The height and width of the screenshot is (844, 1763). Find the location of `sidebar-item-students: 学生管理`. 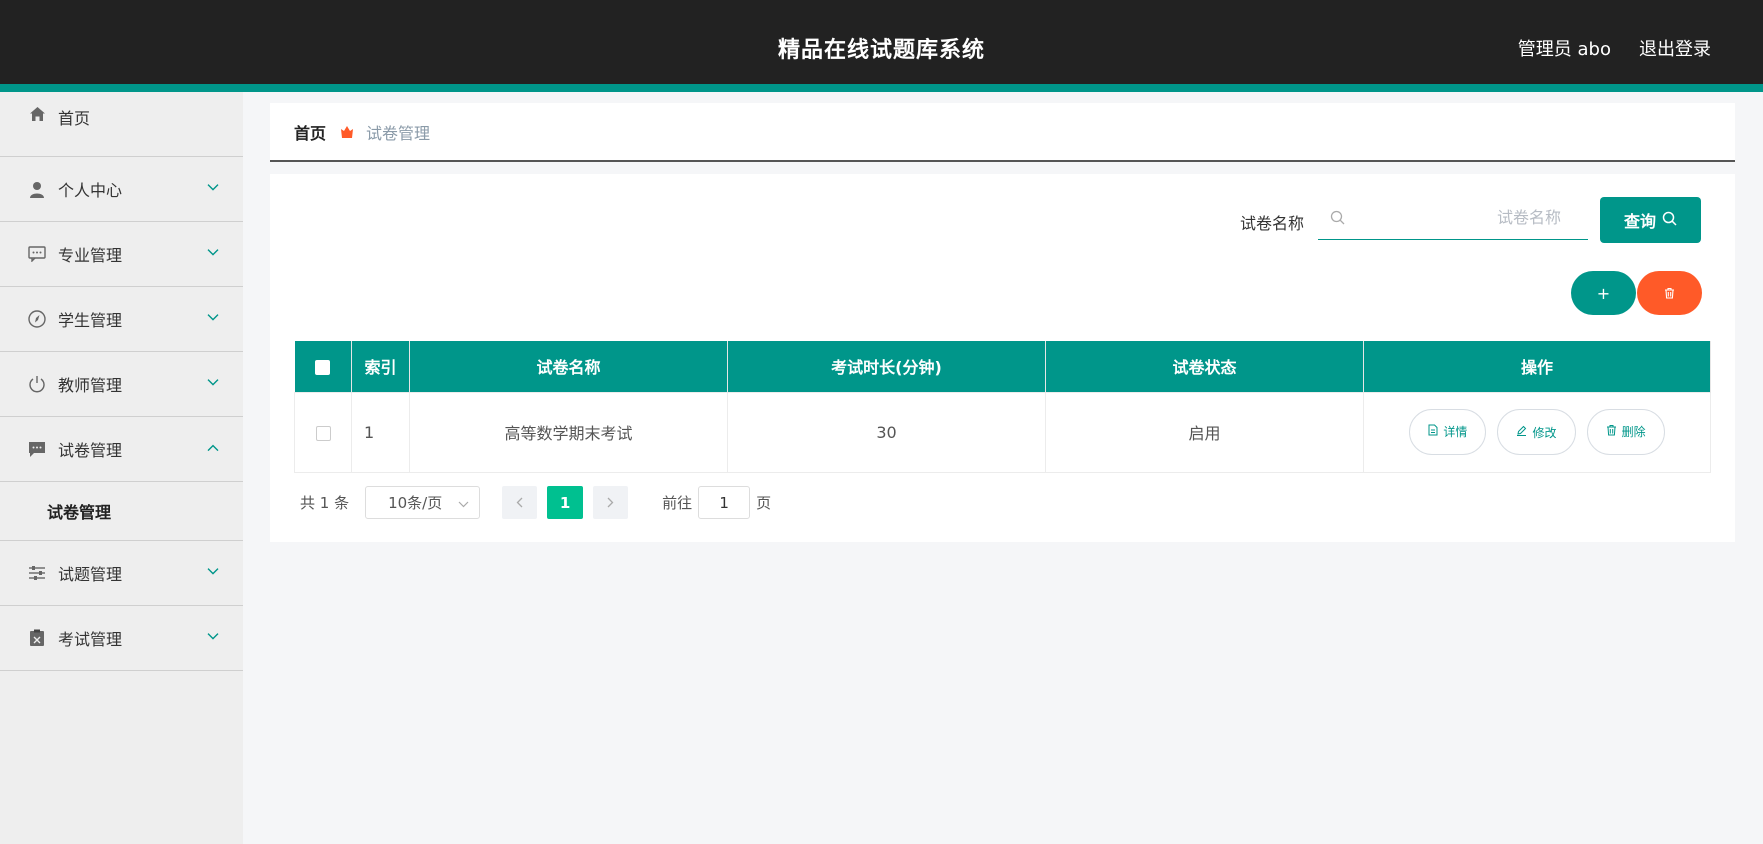

sidebar-item-students: 学生管理 is located at coordinates (121, 319).